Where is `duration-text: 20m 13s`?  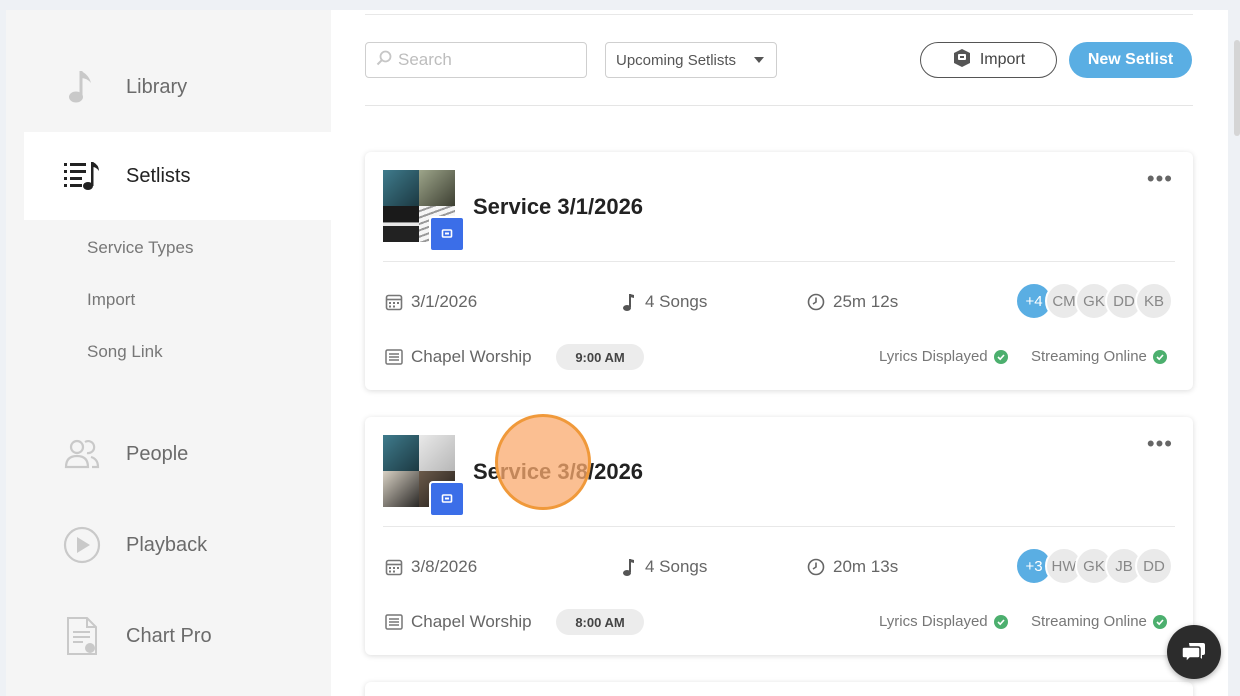 duration-text: 20m 13s is located at coordinates (866, 566).